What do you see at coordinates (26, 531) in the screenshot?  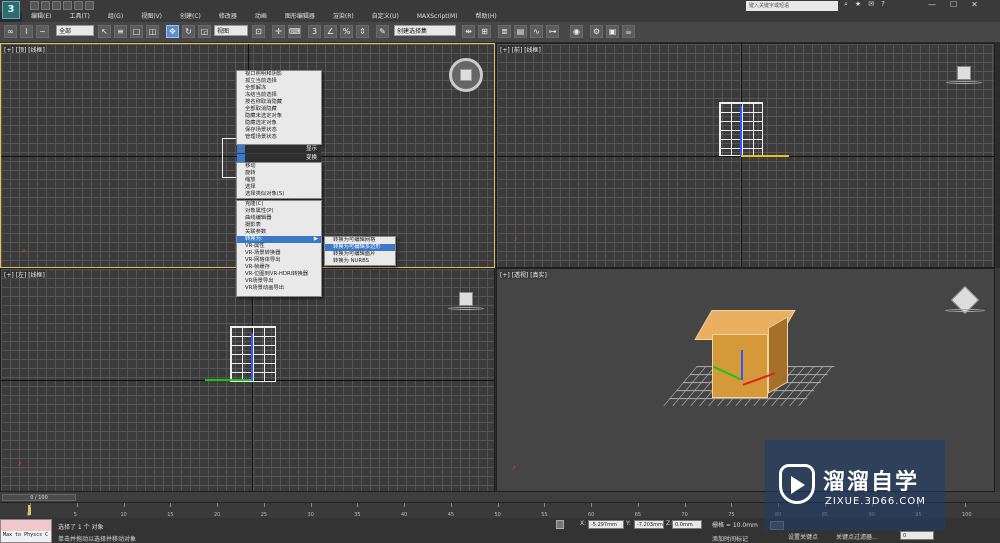 I see `maxscript-listener: Max to Physcs C` at bounding box center [26, 531].